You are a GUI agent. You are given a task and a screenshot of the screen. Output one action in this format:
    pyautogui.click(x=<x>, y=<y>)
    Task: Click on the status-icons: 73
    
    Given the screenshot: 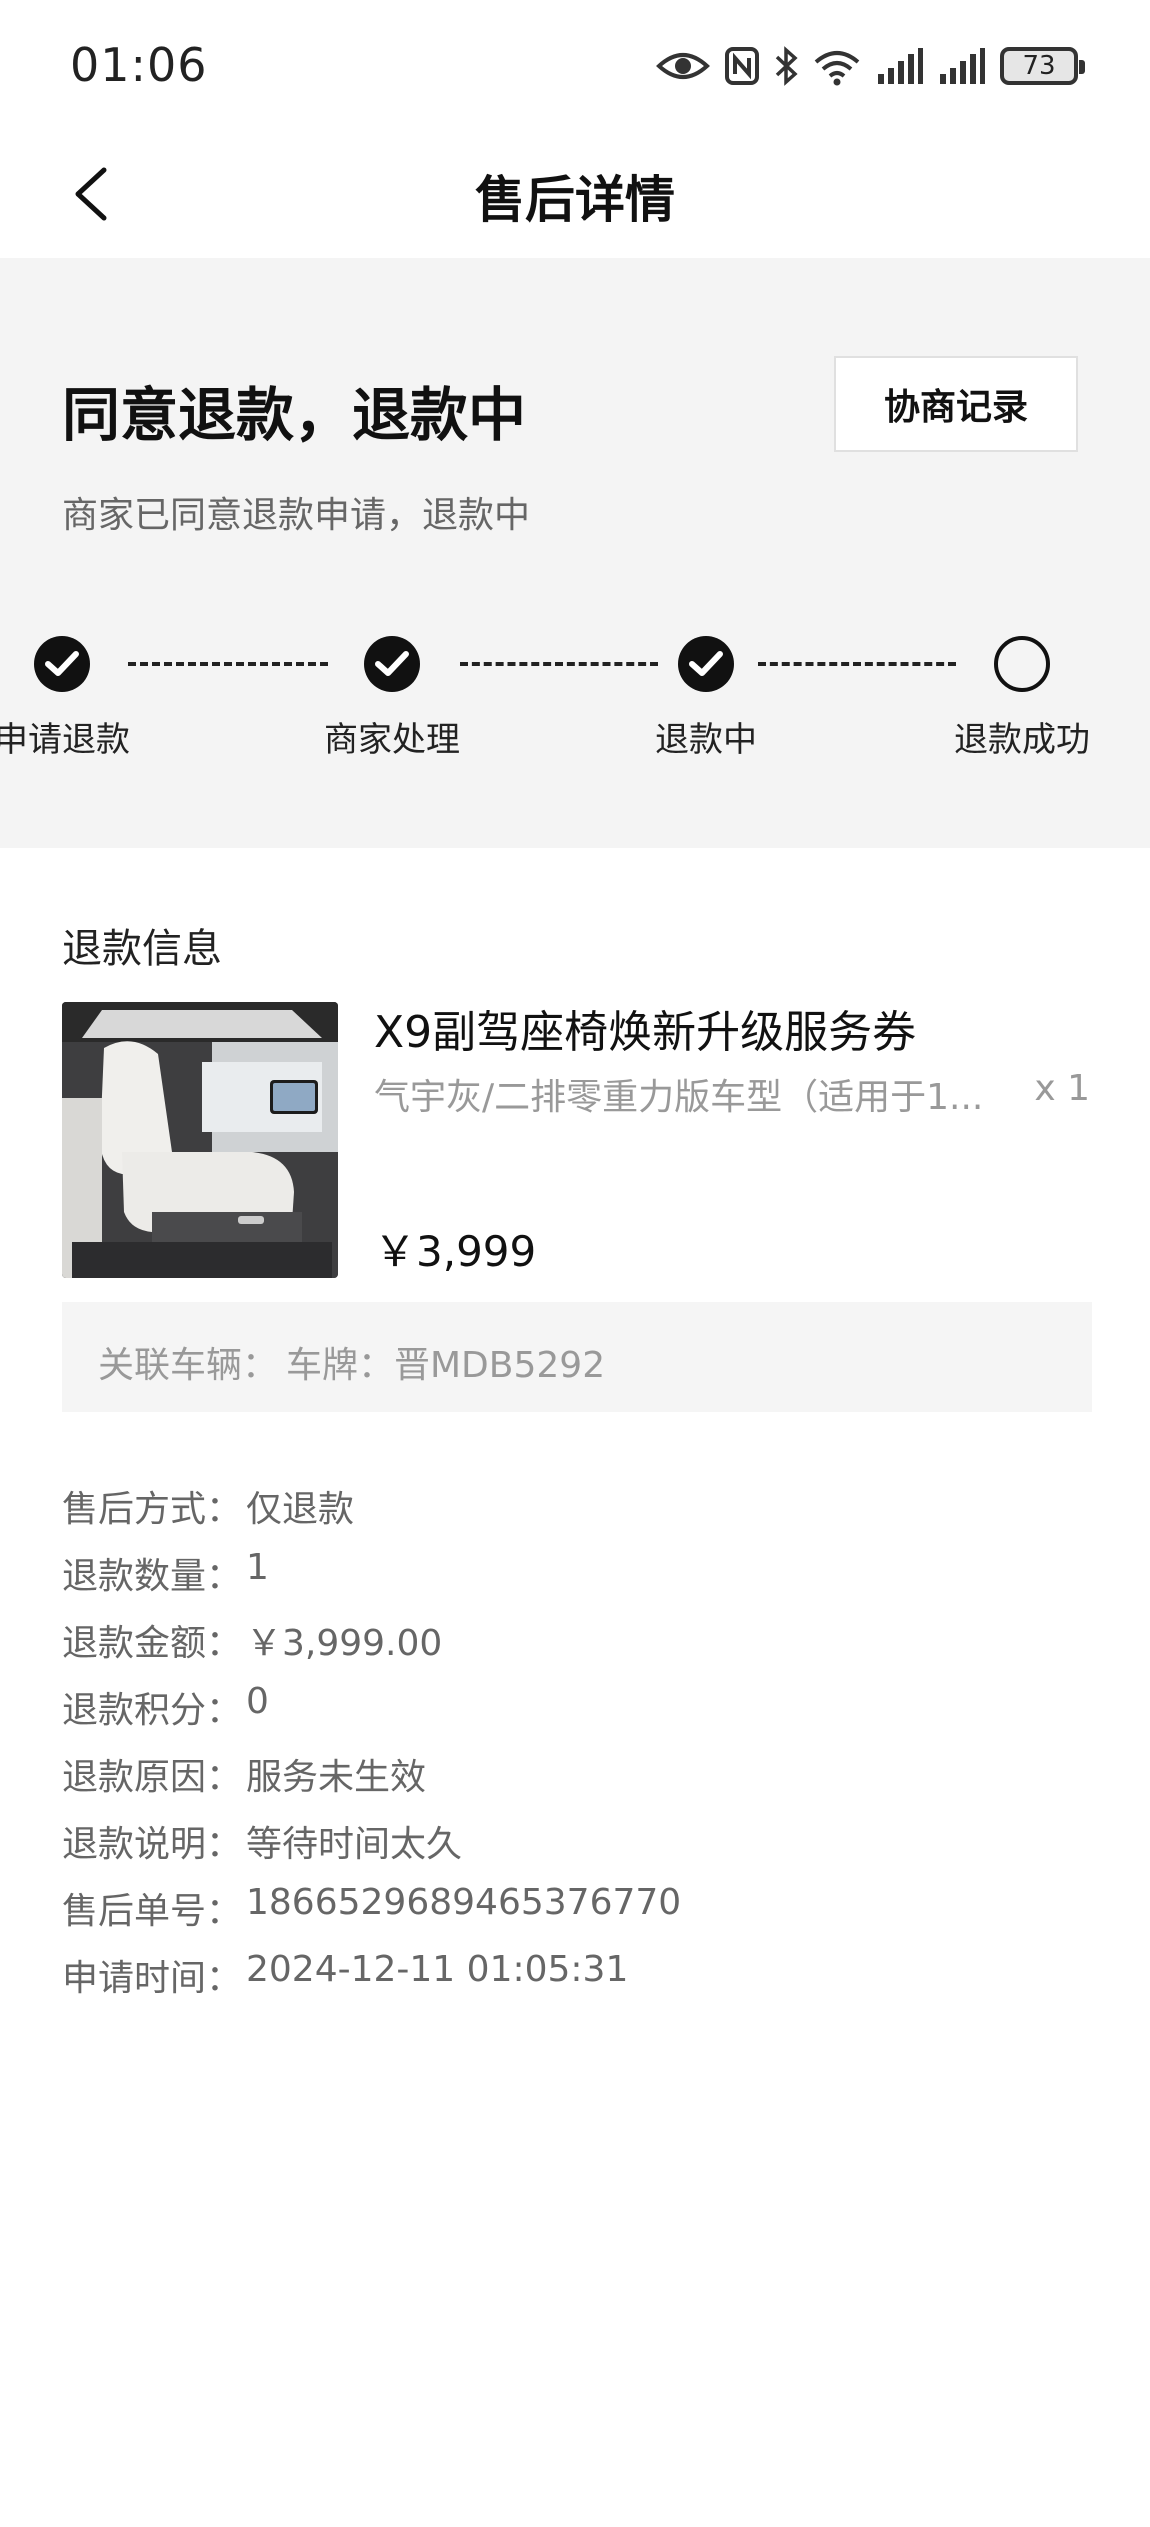 What is the action you would take?
    pyautogui.click(x=870, y=66)
    